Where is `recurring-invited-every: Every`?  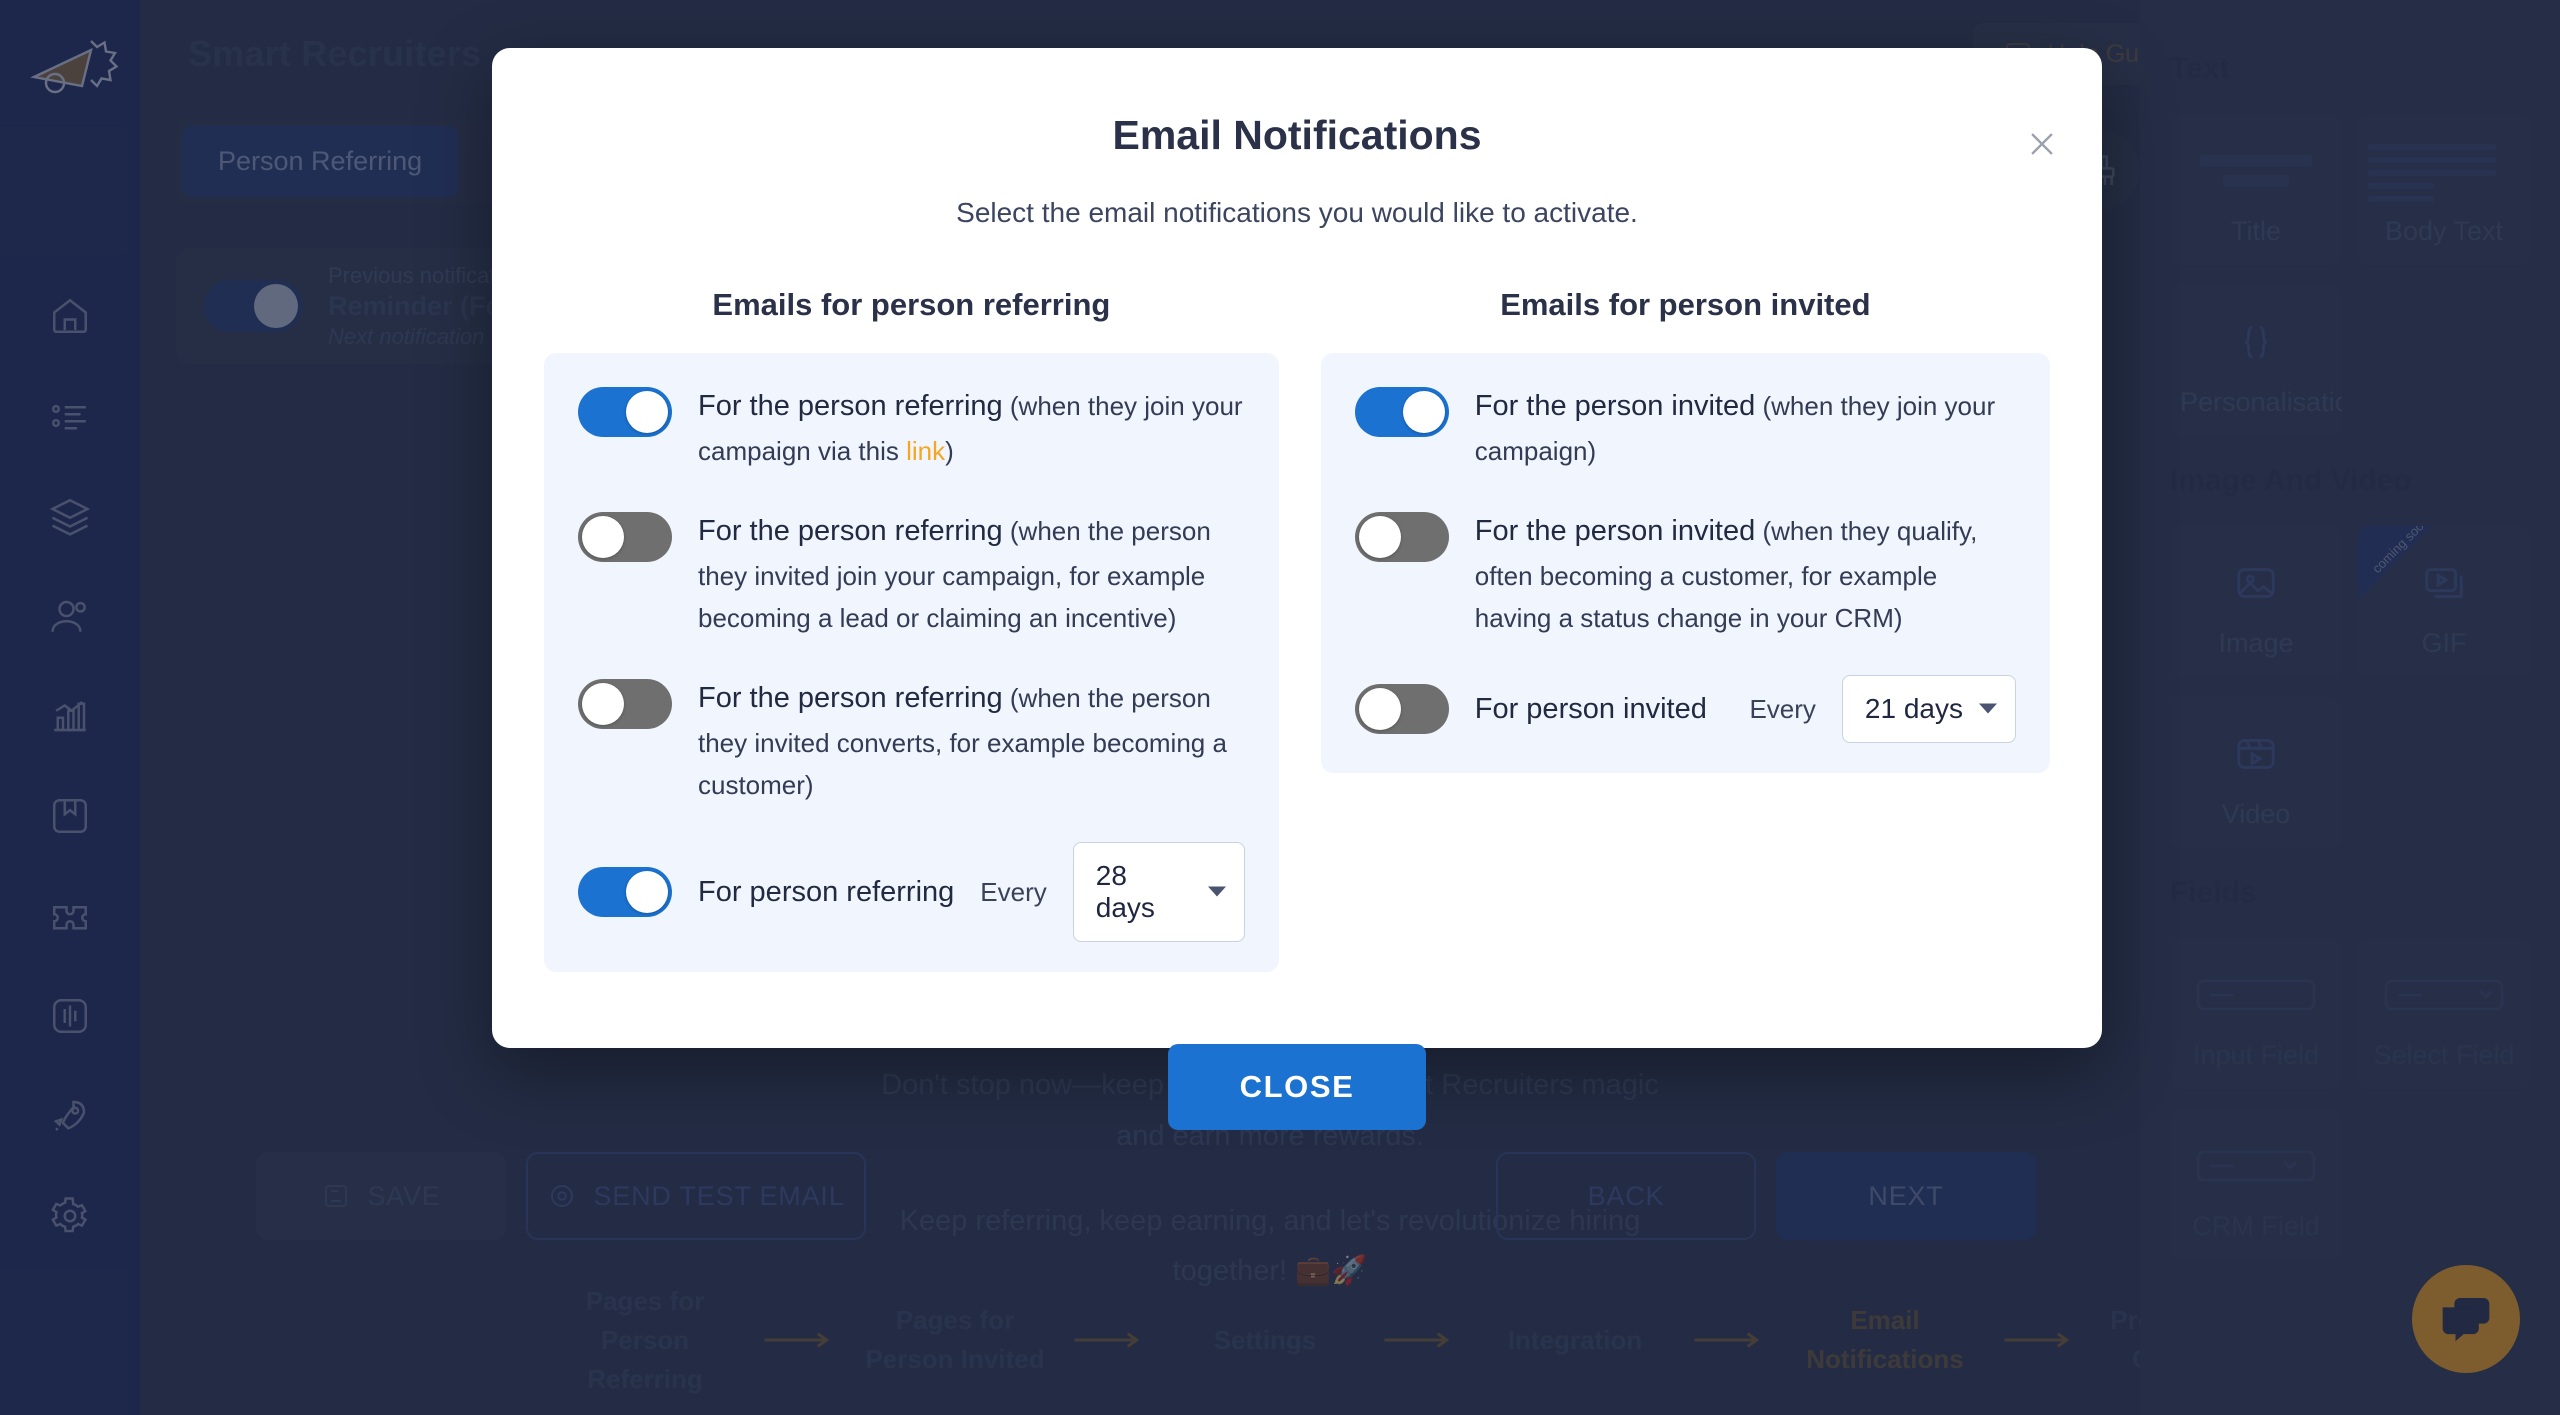 recurring-invited-every: Every is located at coordinates (1782, 708).